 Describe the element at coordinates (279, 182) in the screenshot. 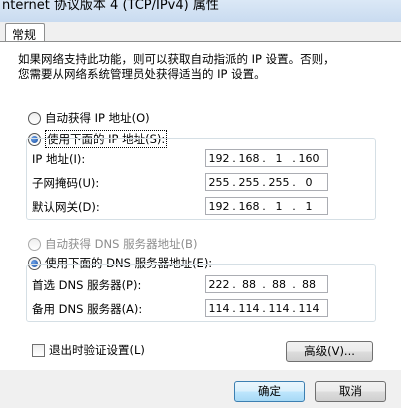

I see `mask-octet-3: 255` at that location.